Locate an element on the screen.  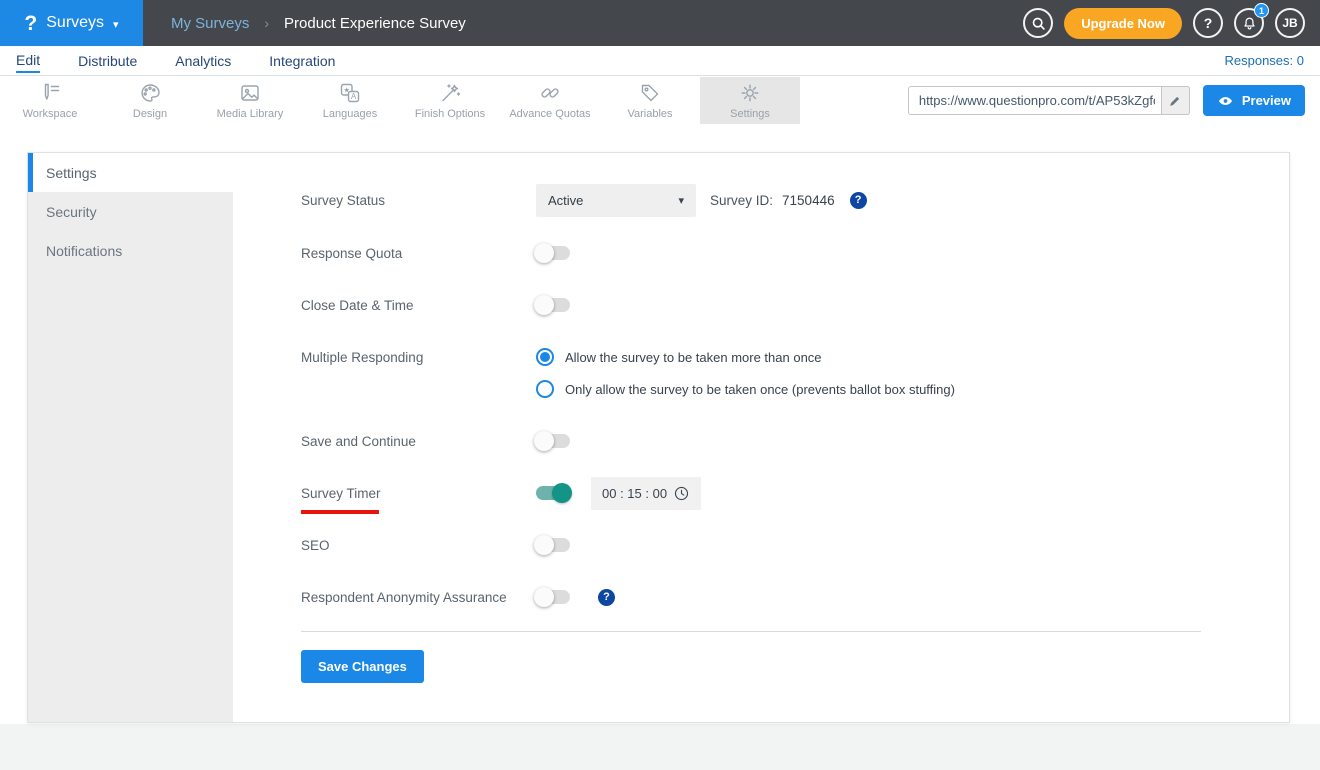
product-name: Surveys is located at coordinates (75, 22).